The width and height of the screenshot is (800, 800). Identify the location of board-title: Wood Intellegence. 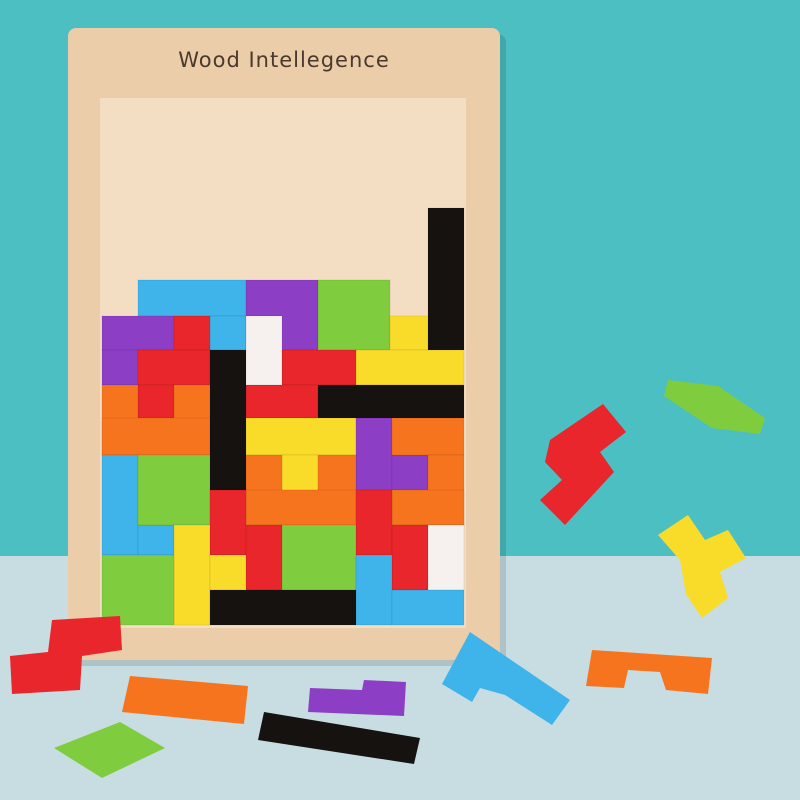
(284, 60).